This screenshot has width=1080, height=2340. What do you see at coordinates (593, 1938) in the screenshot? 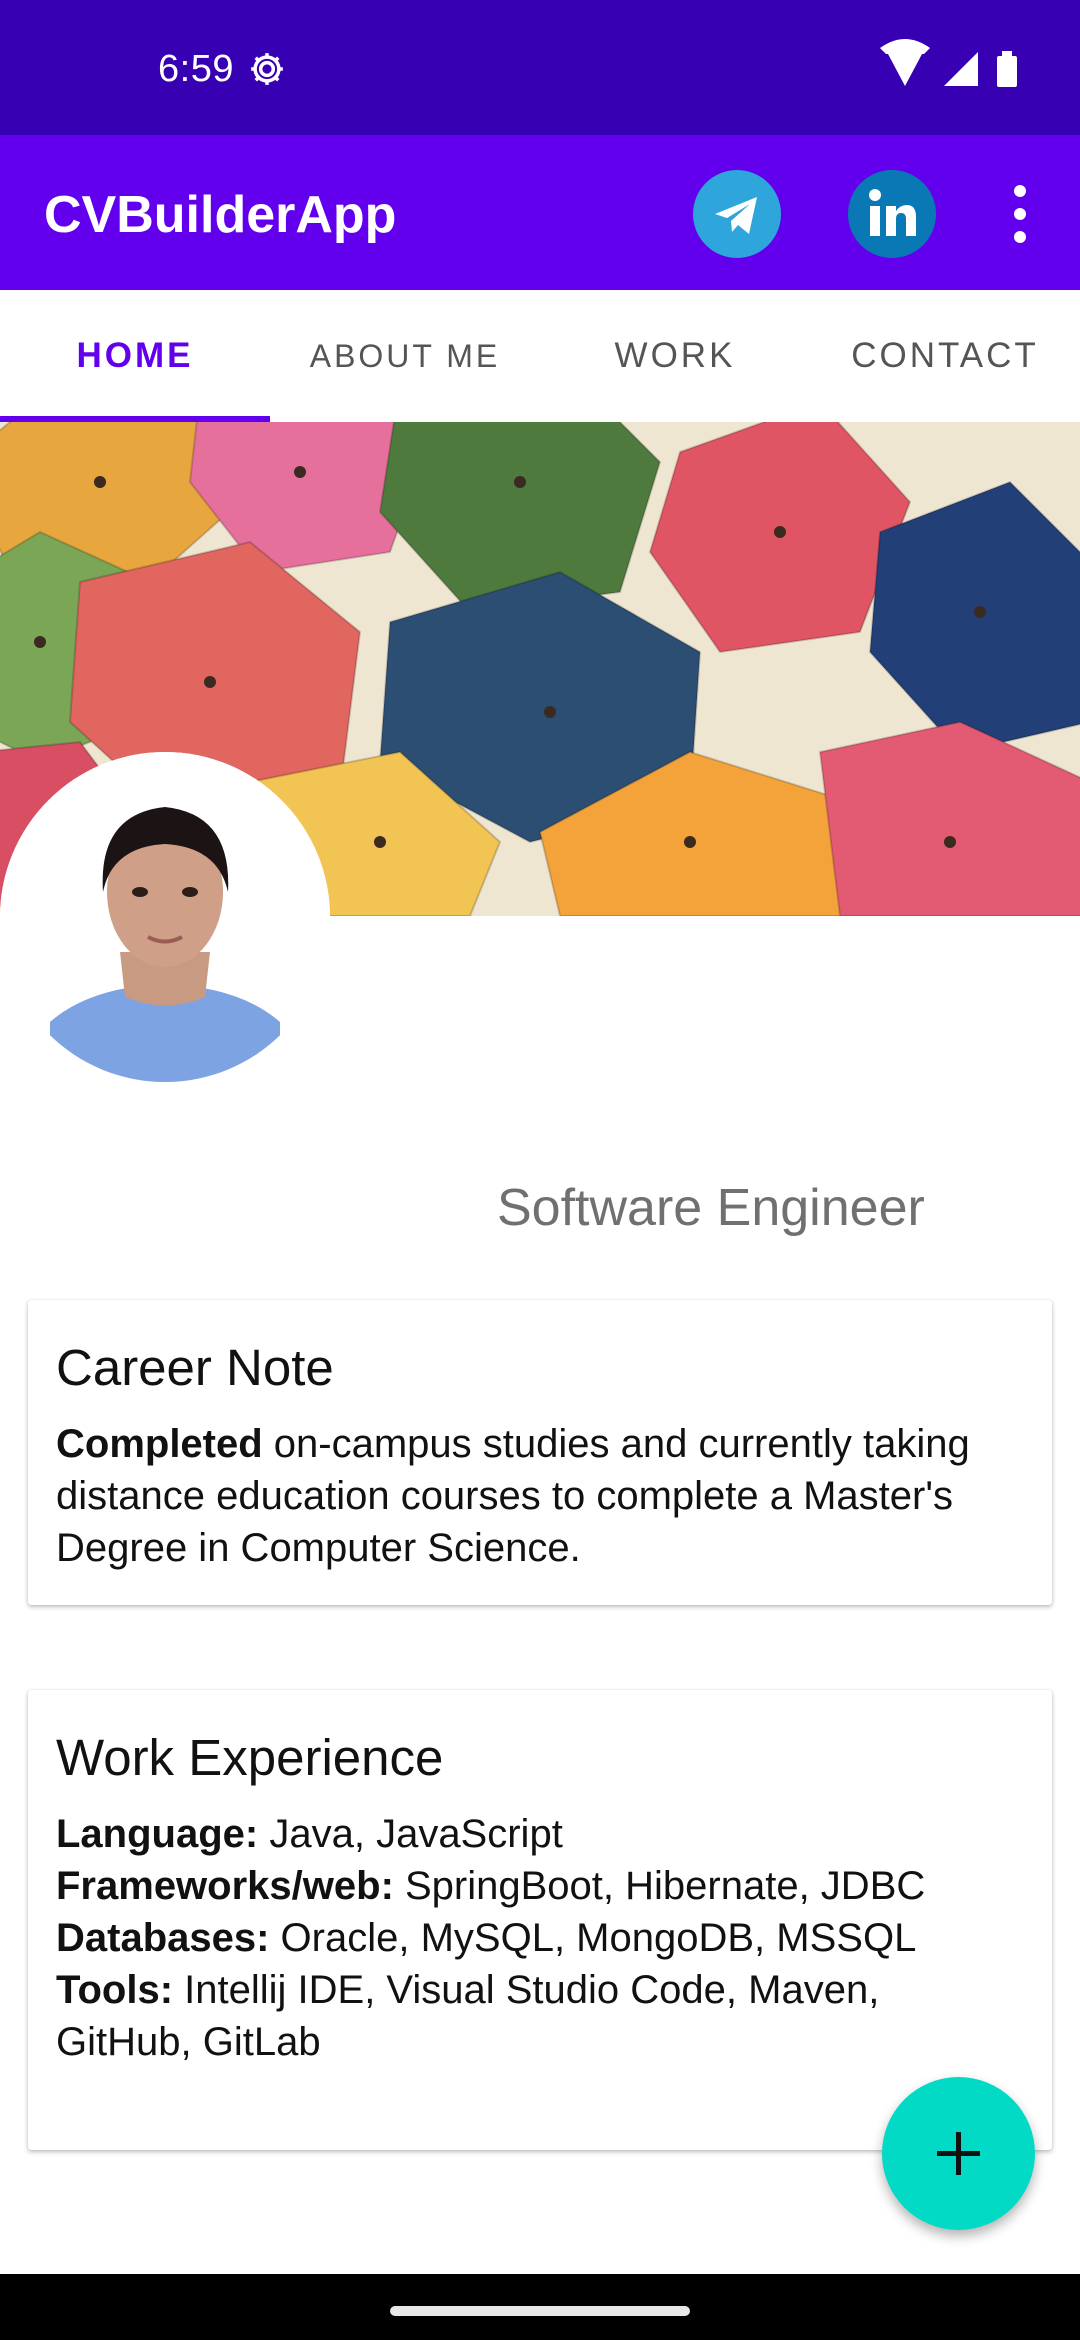
I see `work-row-value: Oracle, MySQL, MongoDB, MSSQL` at bounding box center [593, 1938].